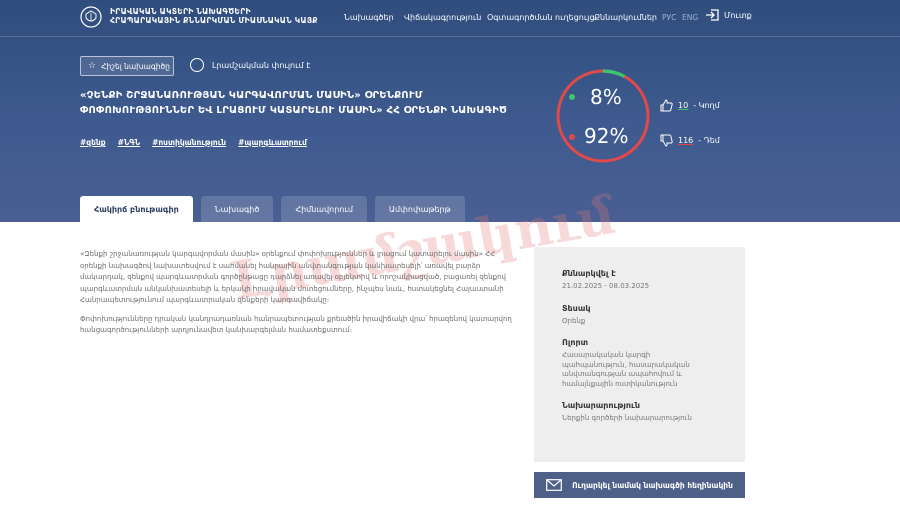 The width and height of the screenshot is (900, 510). Describe the element at coordinates (683, 105) in the screenshot. I see `for-count: 10` at that location.